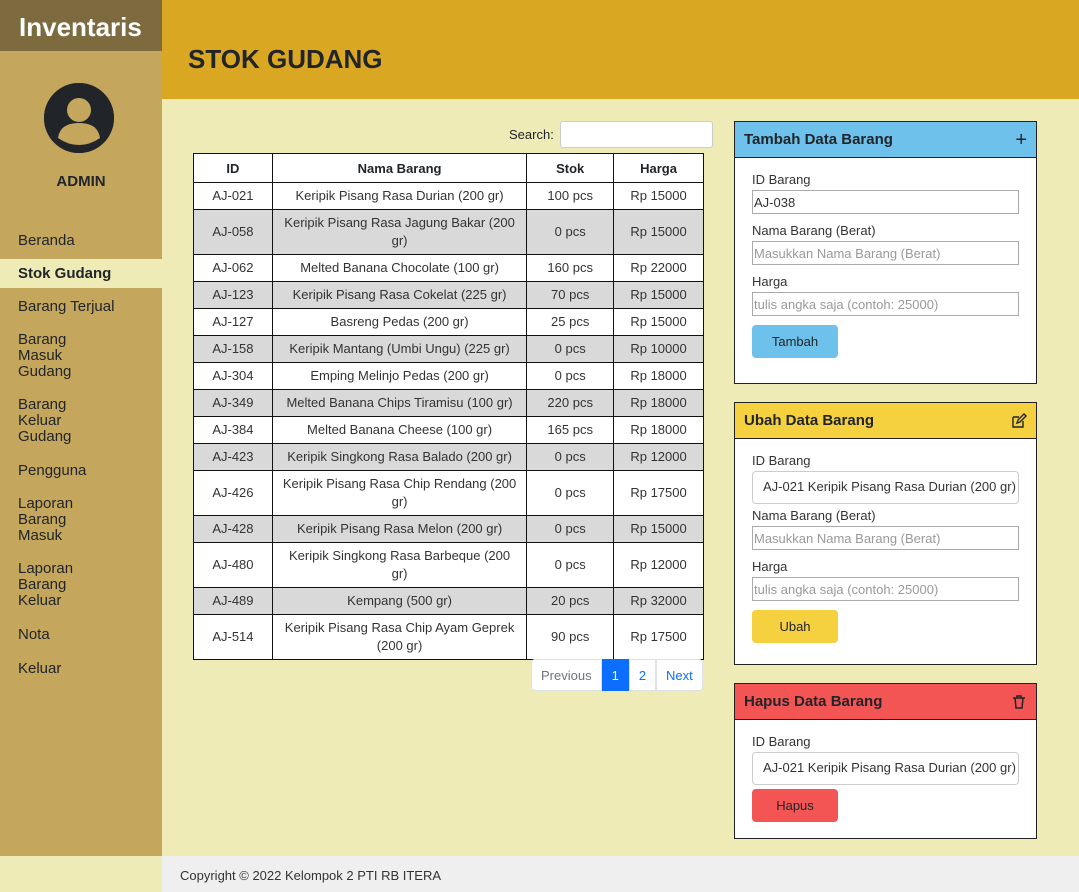  What do you see at coordinates (570, 196) in the screenshot?
I see `cell-stok: 100 pcs` at bounding box center [570, 196].